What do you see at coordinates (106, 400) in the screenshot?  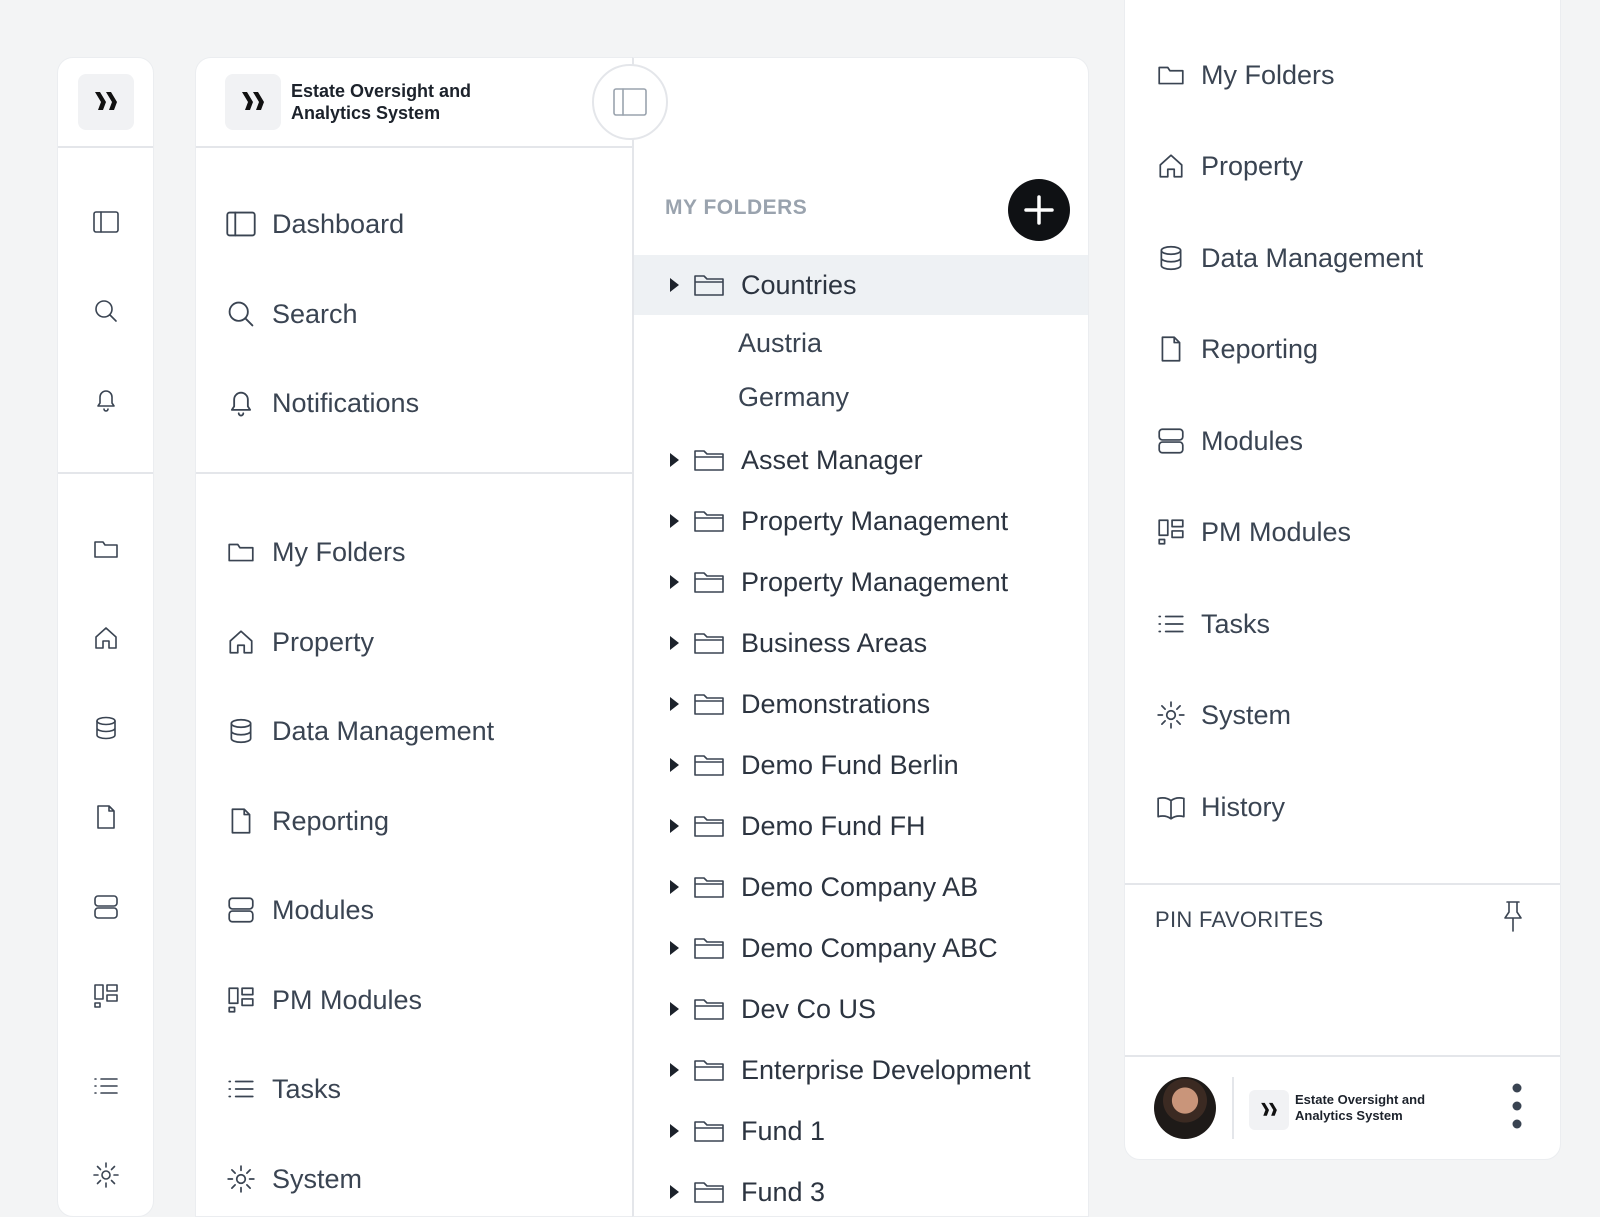 I see `rail-bell-icon` at bounding box center [106, 400].